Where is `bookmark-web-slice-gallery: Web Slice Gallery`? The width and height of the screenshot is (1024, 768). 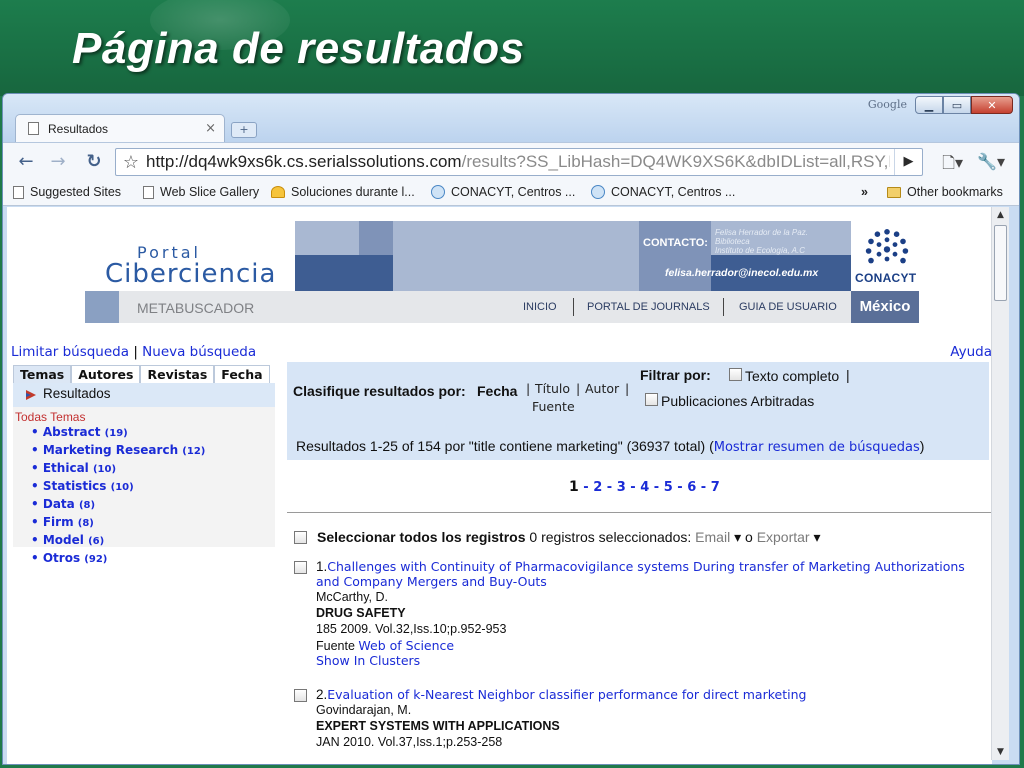
bookmark-web-slice-gallery: Web Slice Gallery is located at coordinates (201, 192).